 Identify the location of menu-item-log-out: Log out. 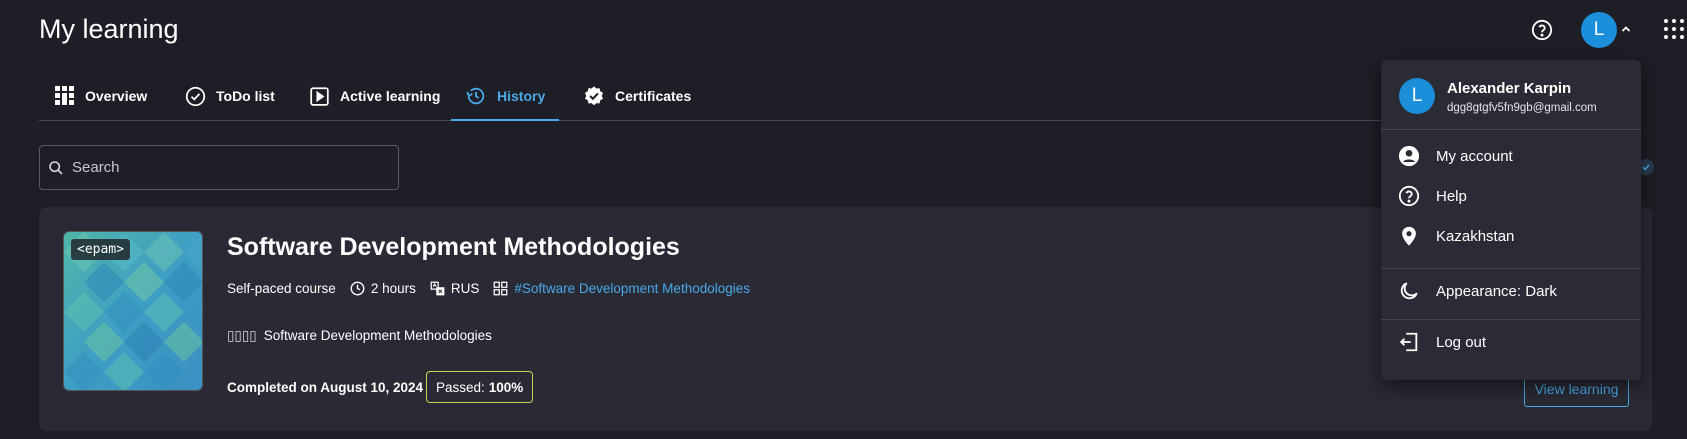
(1511, 342).